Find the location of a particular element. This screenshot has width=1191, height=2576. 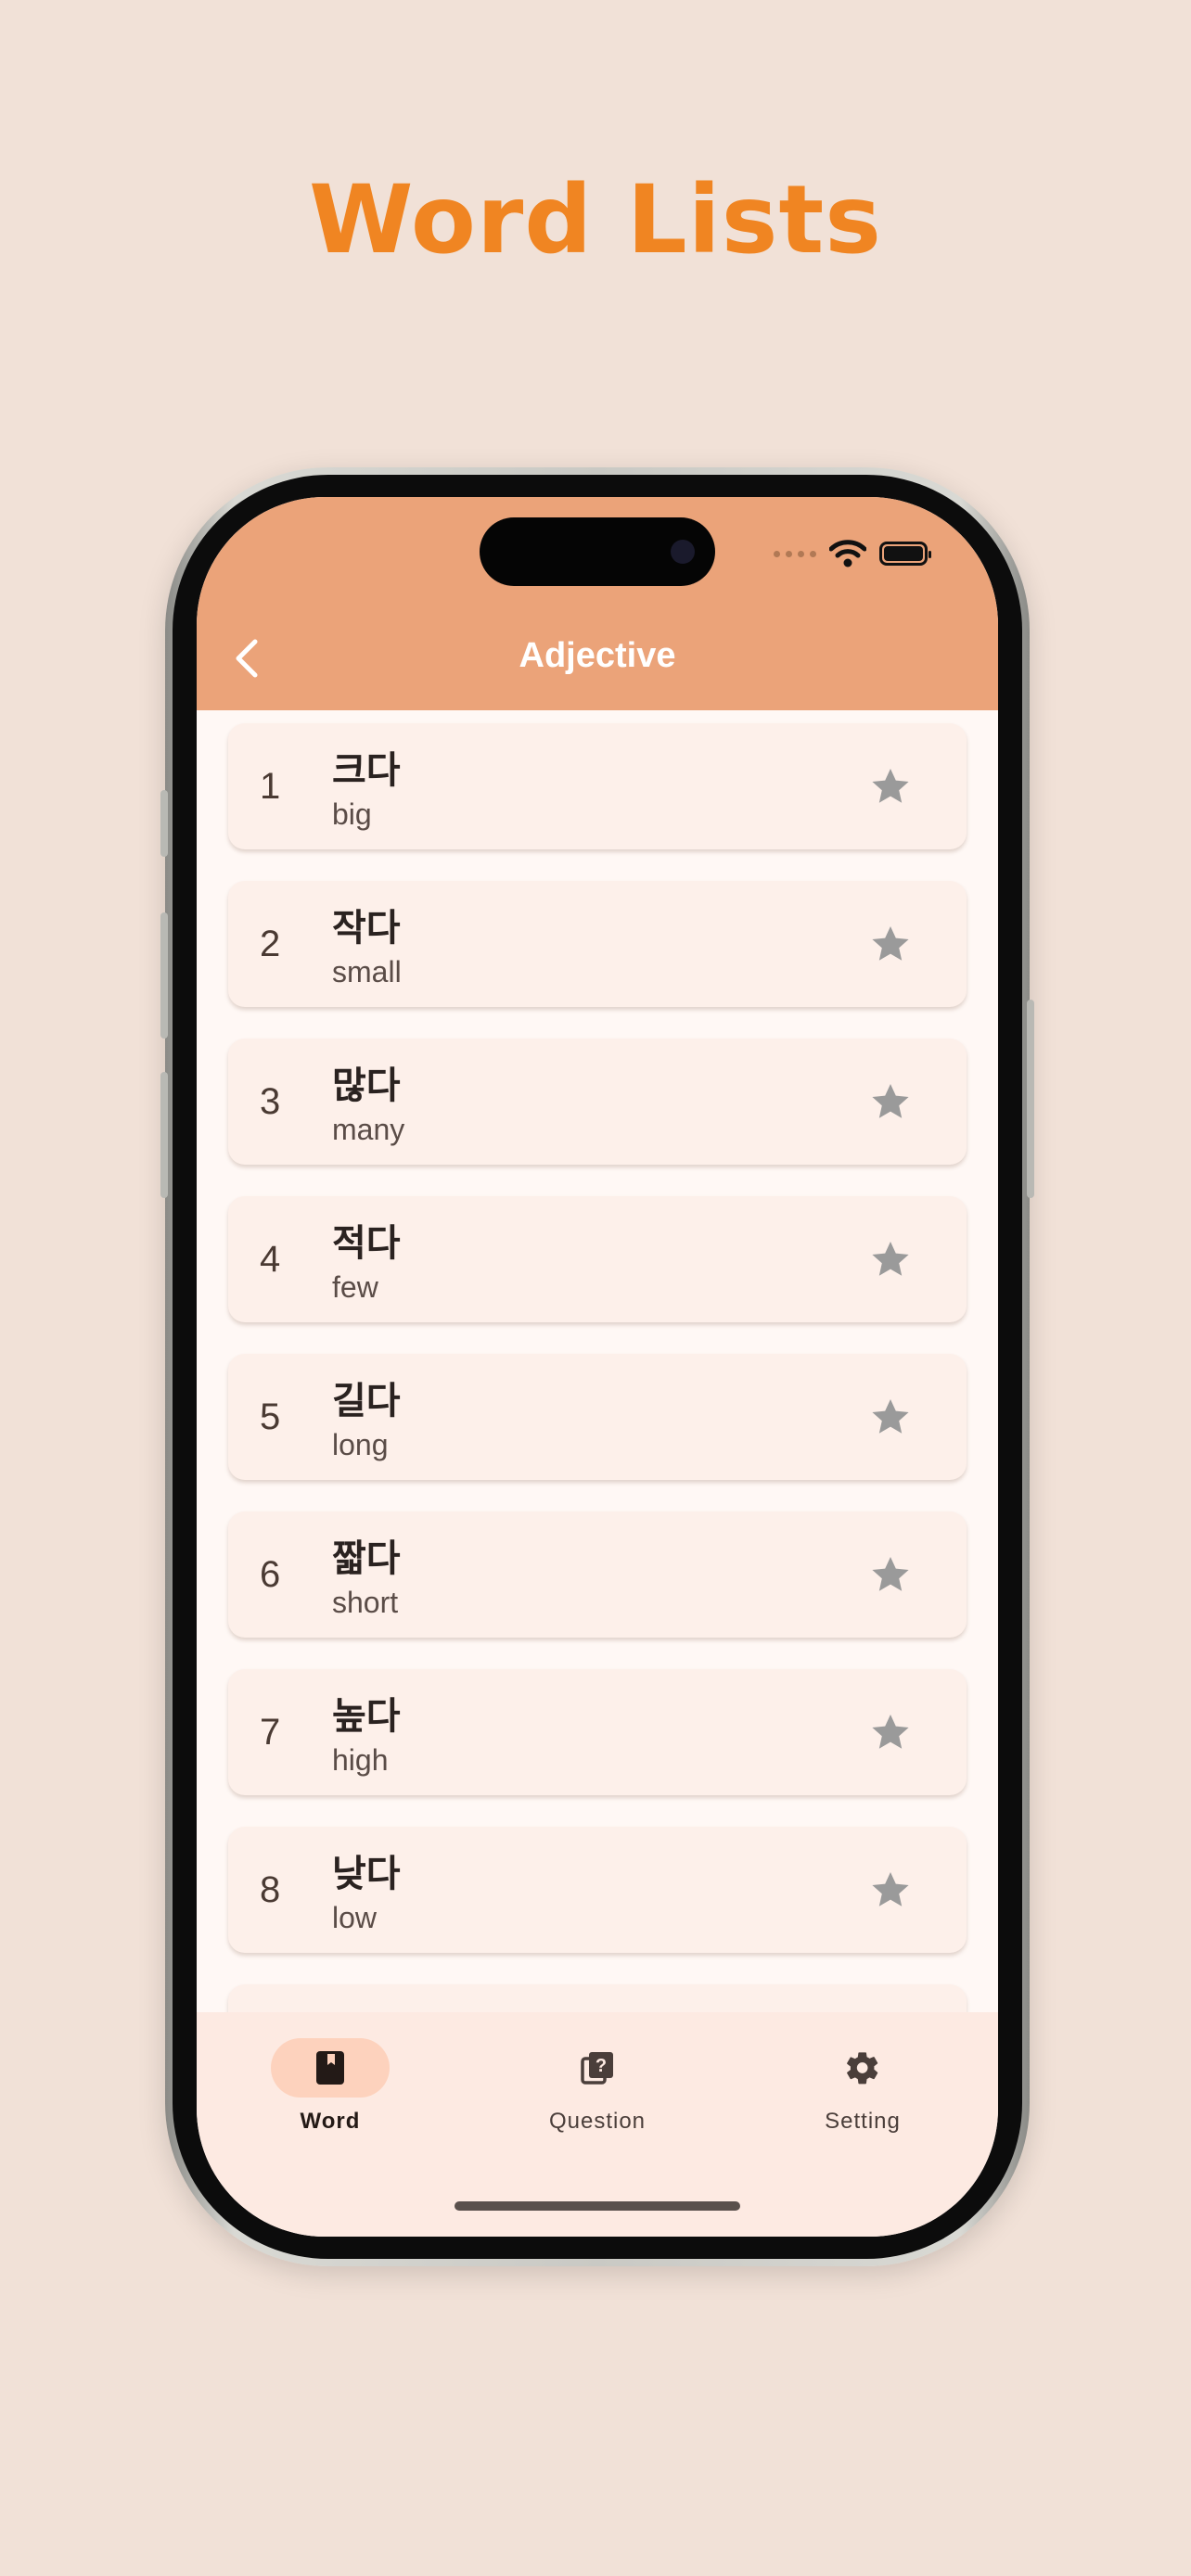

list-item: 2 작다 small is located at coordinates (597, 944).